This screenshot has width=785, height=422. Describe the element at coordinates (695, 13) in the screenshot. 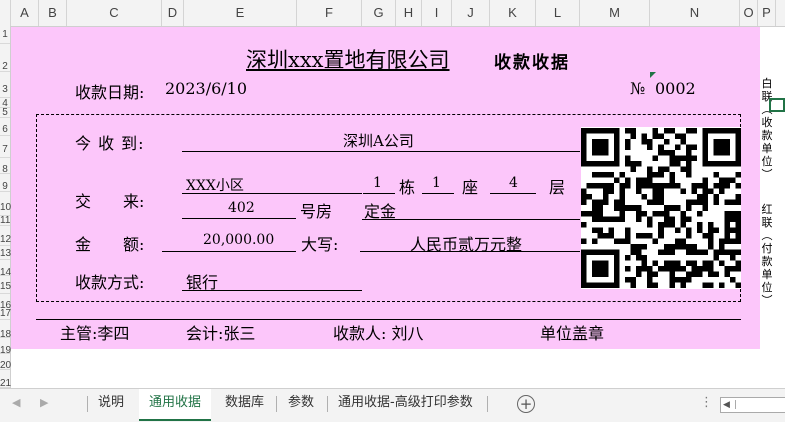

I see `column-header: N` at that location.